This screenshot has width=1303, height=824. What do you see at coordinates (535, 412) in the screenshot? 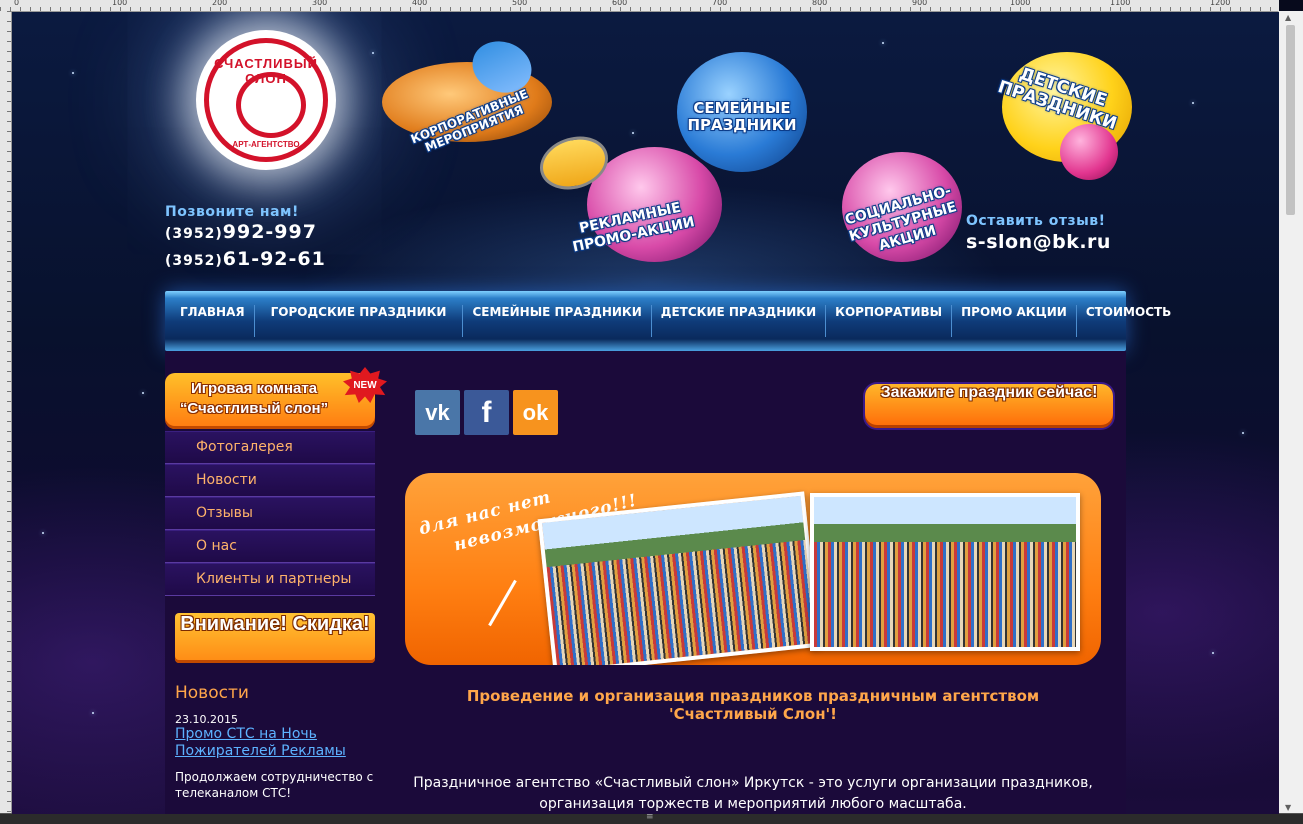
I see `odnoklassniki-icon: ok` at bounding box center [535, 412].